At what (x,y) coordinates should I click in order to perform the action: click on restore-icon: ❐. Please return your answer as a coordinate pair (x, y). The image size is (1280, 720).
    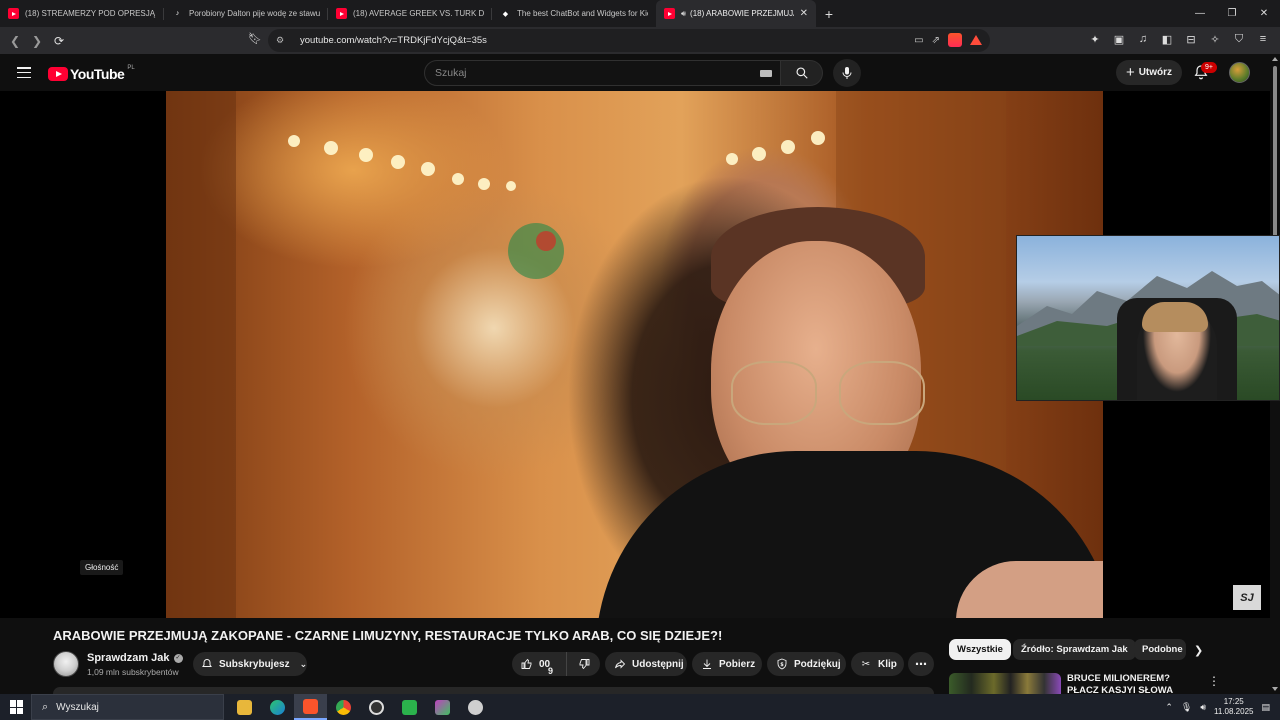
    Looking at the image, I should click on (1232, 13).